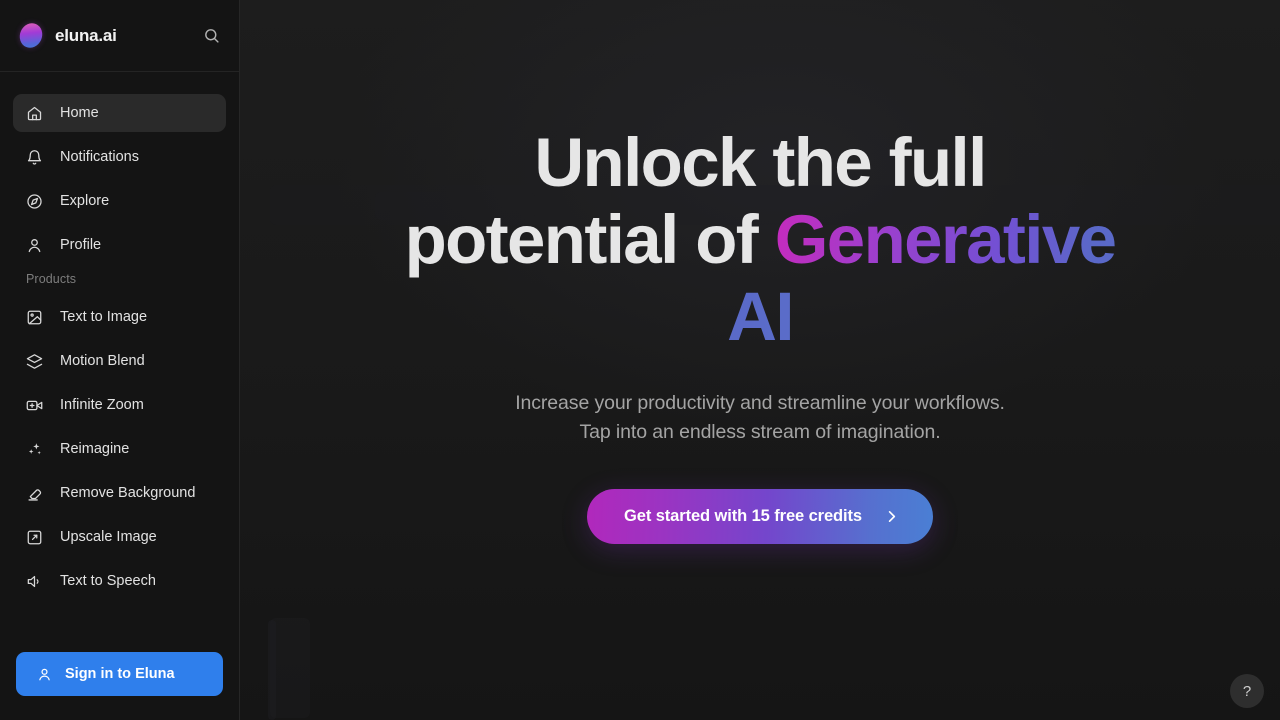  Describe the element at coordinates (743, 516) in the screenshot. I see `get-started-label: Get started with 15 free credits` at that location.